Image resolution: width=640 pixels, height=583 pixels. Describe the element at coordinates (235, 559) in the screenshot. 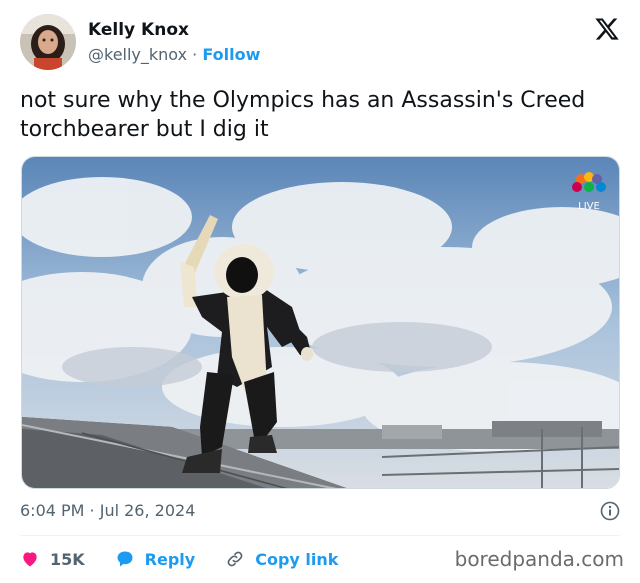

I see `link-icon` at that location.